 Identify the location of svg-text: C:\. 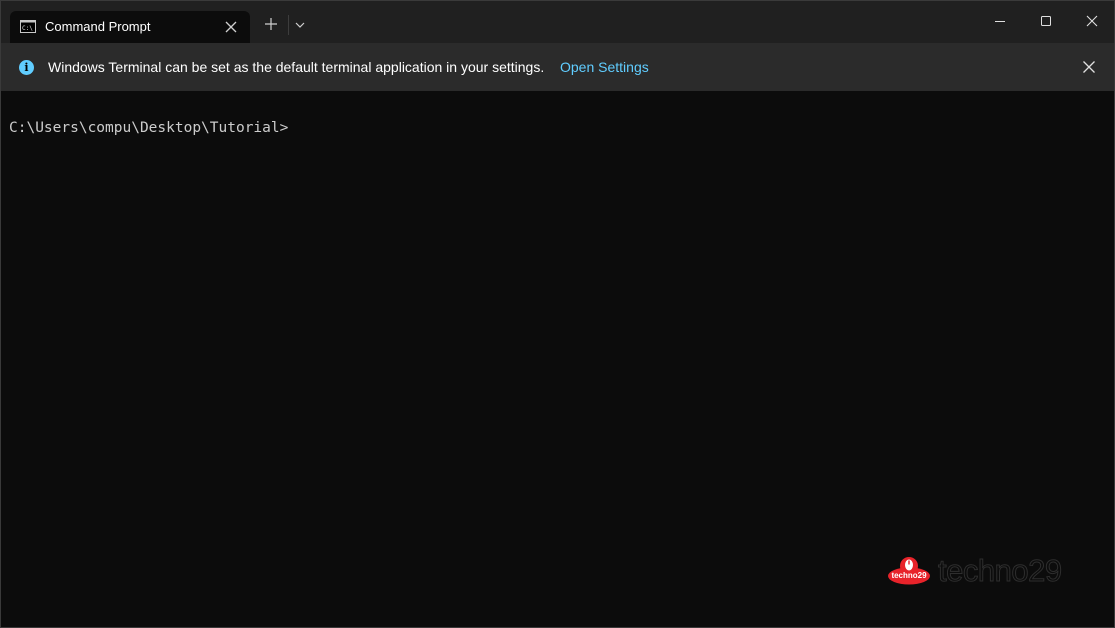
(27, 28).